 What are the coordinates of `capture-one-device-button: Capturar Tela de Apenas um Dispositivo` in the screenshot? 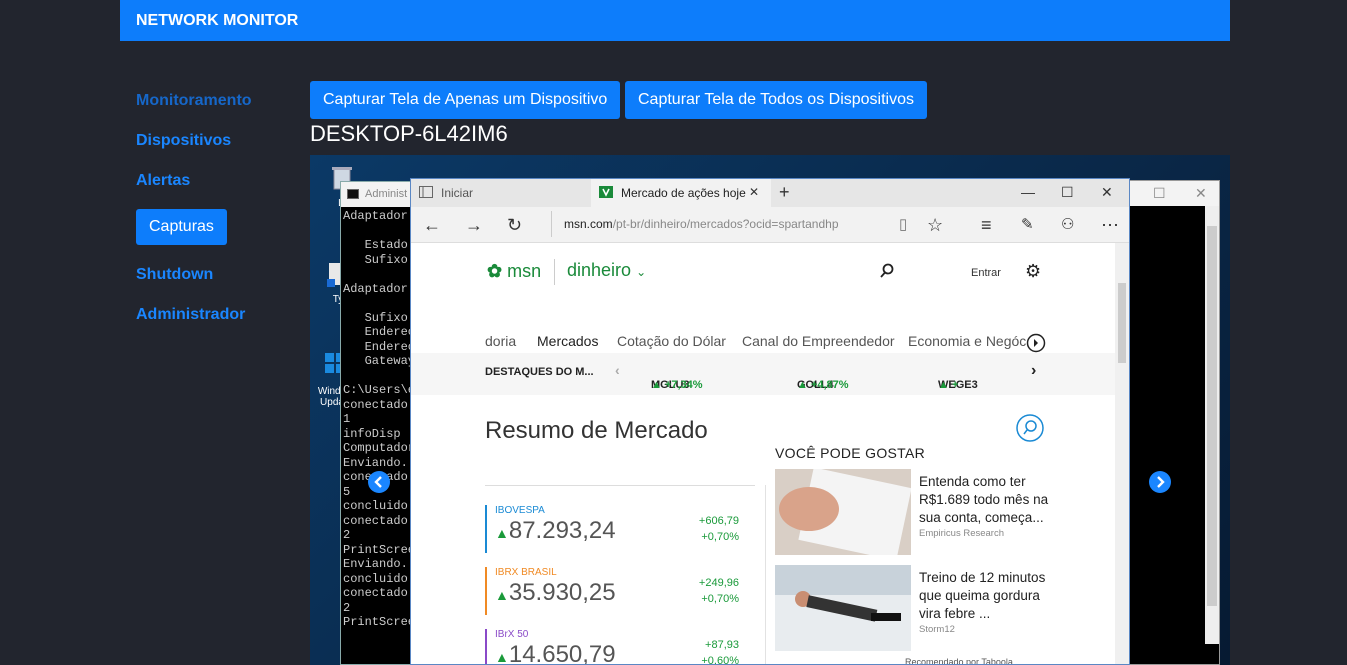 It's located at (465, 100).